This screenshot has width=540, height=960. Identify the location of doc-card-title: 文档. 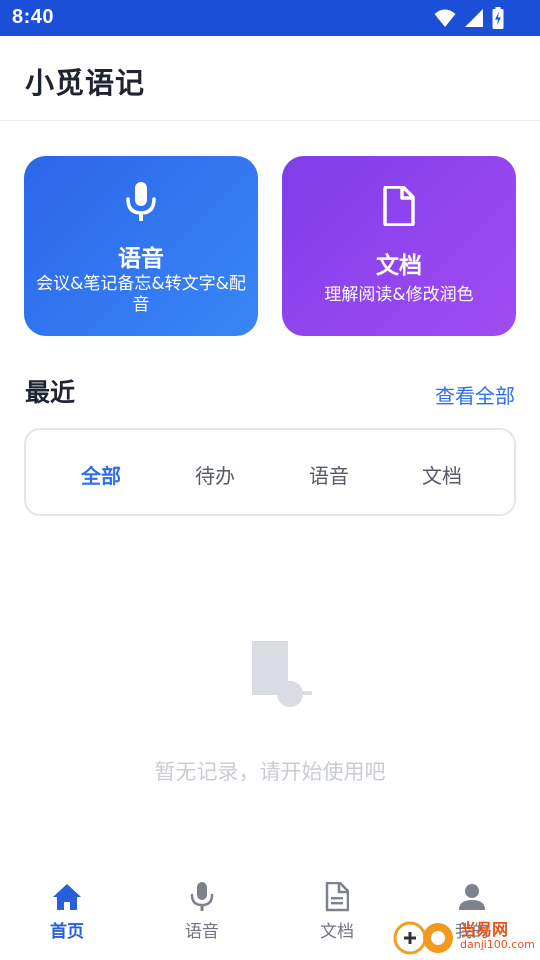
(399, 266).